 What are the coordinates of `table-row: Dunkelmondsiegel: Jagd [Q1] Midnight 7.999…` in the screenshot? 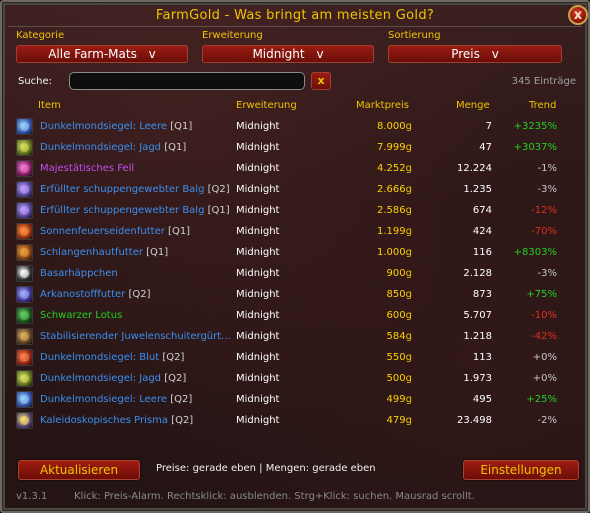 It's located at (296, 147).